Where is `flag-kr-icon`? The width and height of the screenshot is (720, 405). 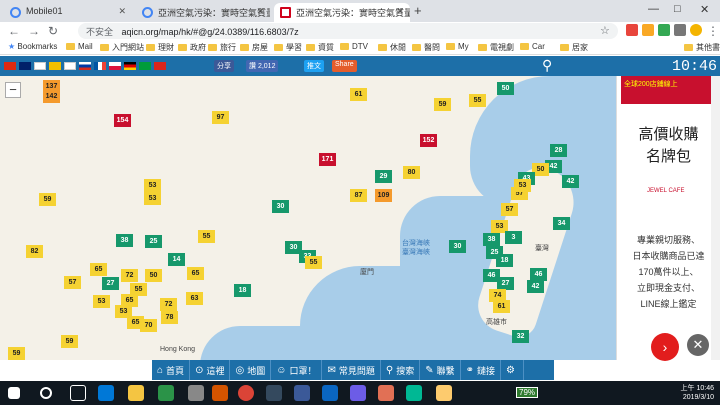 flag-kr-icon is located at coordinates (70, 66).